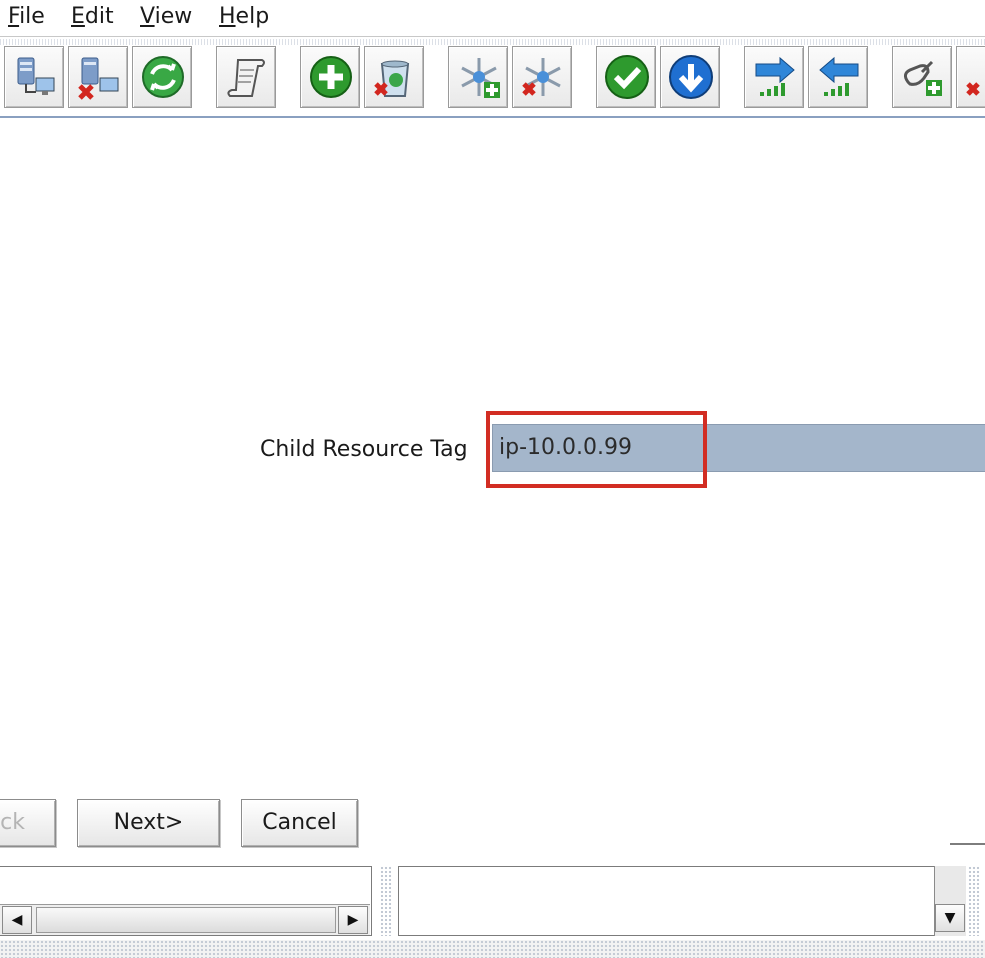  Describe the element at coordinates (738, 448) in the screenshot. I see `child-resource-tag-input: ip-10.0.0.99` at that location.